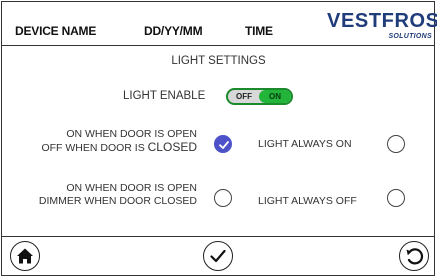  I want to click on back-arrow-icon, so click(415, 256).